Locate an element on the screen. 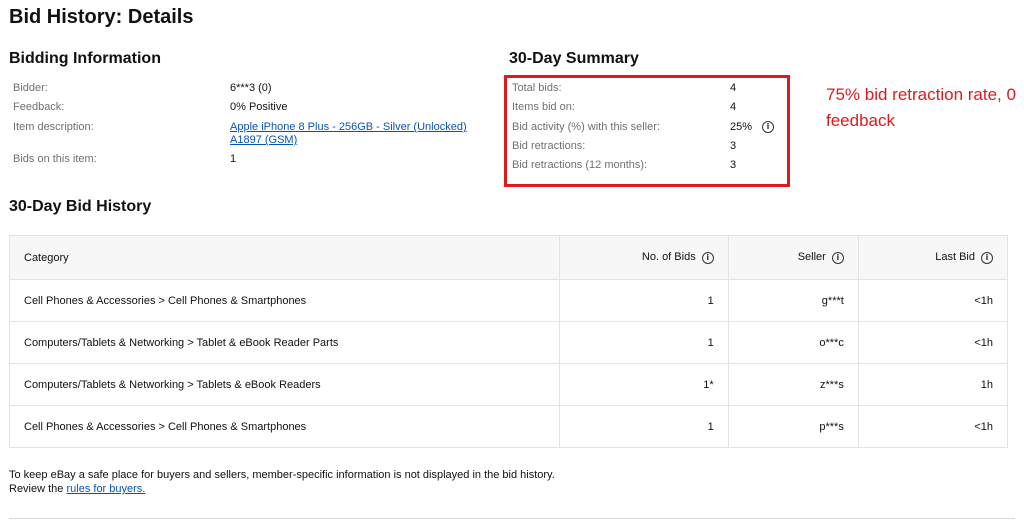 This screenshot has width=1024, height=523. bidder-label: Bidder: is located at coordinates (30, 88).